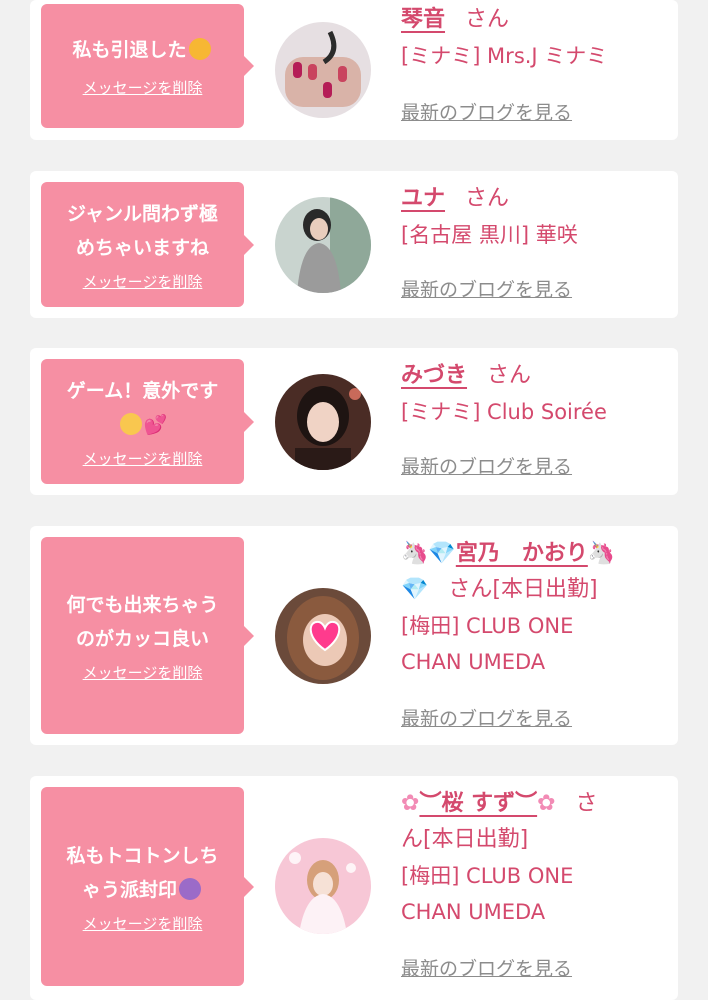 This screenshot has height=1000, width=708. What do you see at coordinates (523, 589) in the screenshot?
I see `honorific: さん[本日出勤]` at bounding box center [523, 589].